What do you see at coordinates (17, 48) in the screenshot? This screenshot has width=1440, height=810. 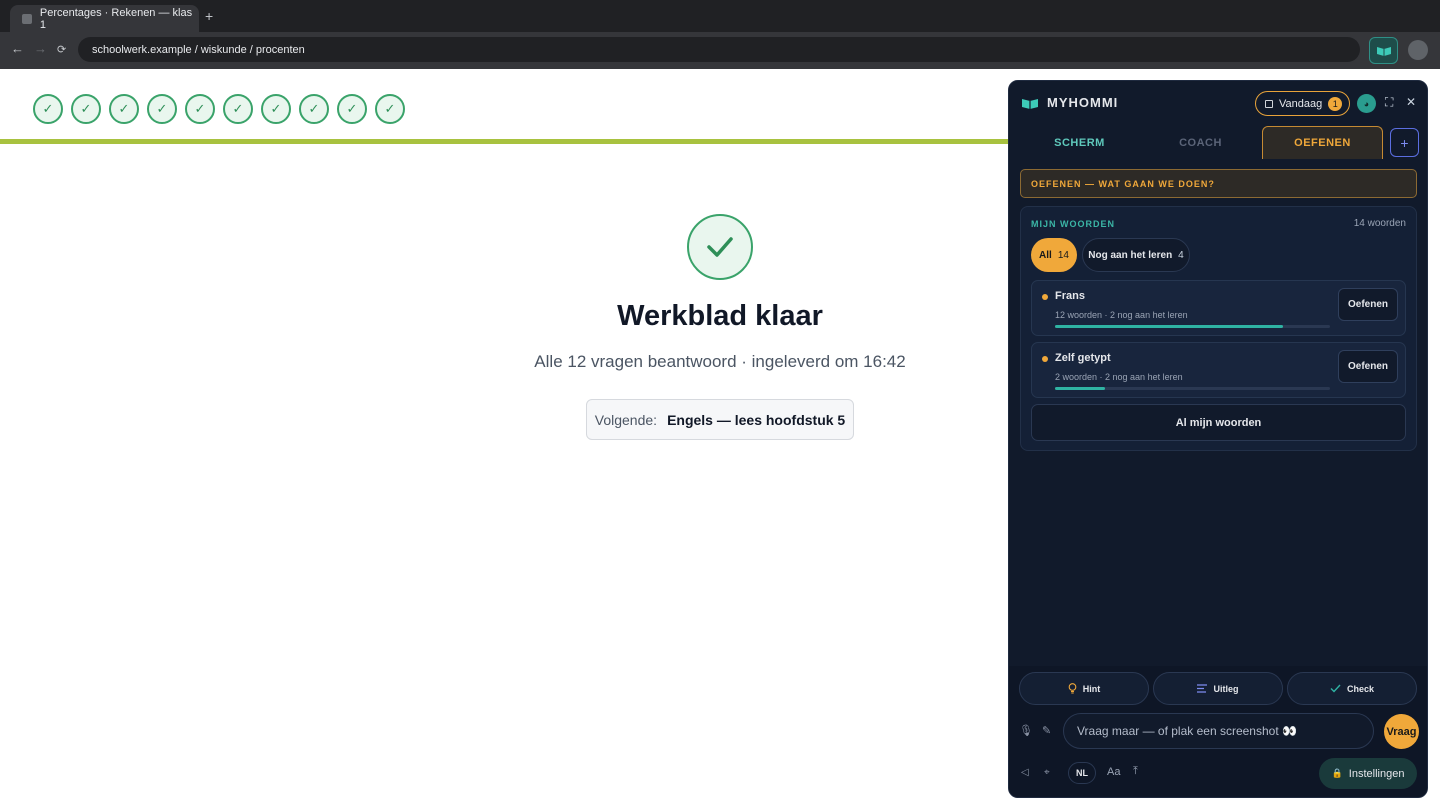 I see `back-icon: ←` at bounding box center [17, 48].